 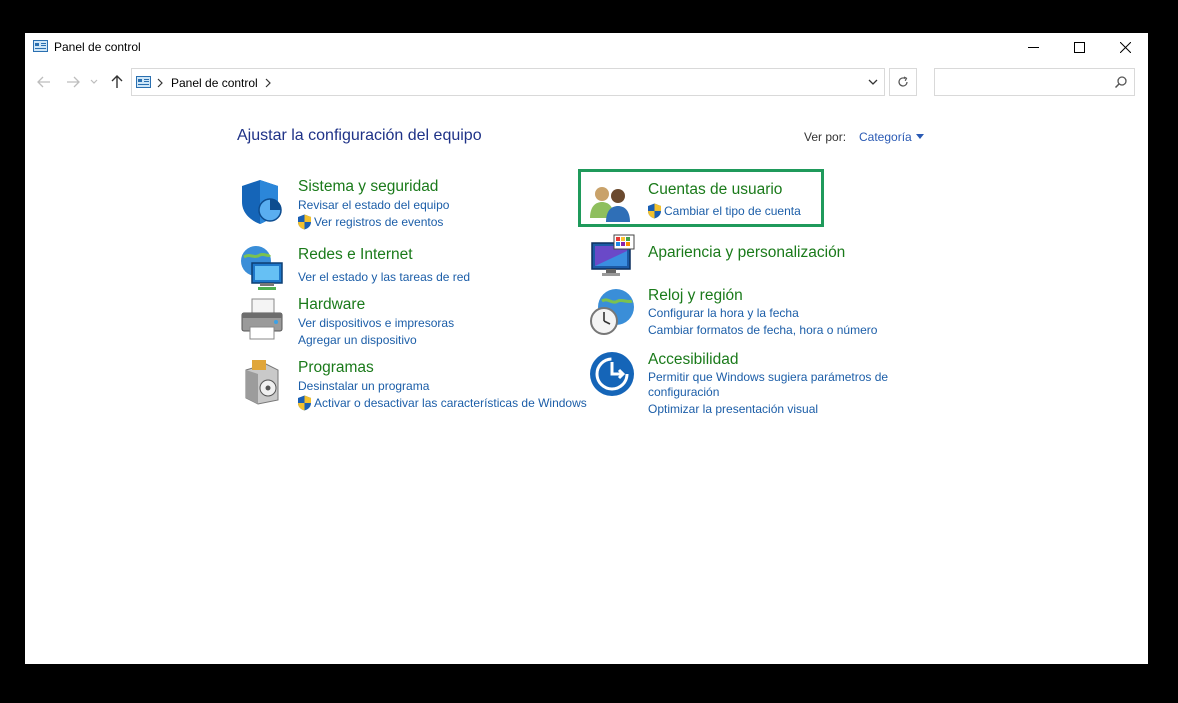 I want to click on arrow-right-icon, so click(x=73, y=82).